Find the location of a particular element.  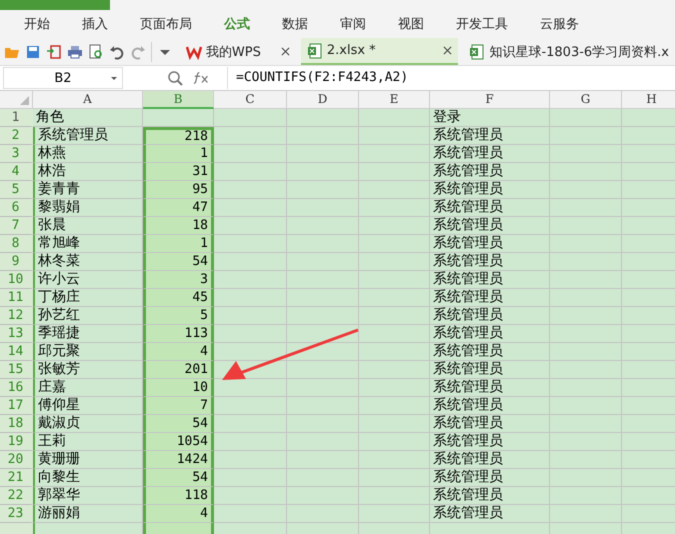

document-tab: 知识星球-1803-6学习周资料.x is located at coordinates (569, 51).